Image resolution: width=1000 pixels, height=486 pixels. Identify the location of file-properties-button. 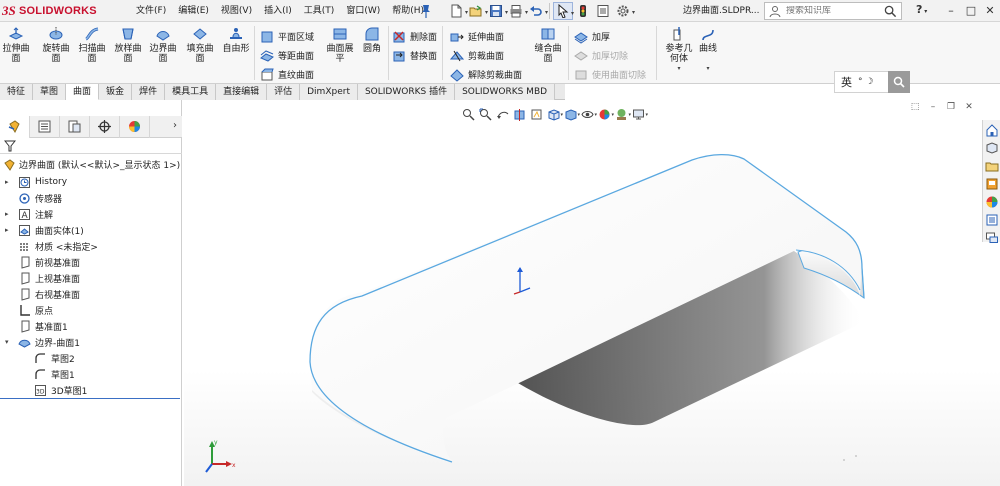
(603, 11).